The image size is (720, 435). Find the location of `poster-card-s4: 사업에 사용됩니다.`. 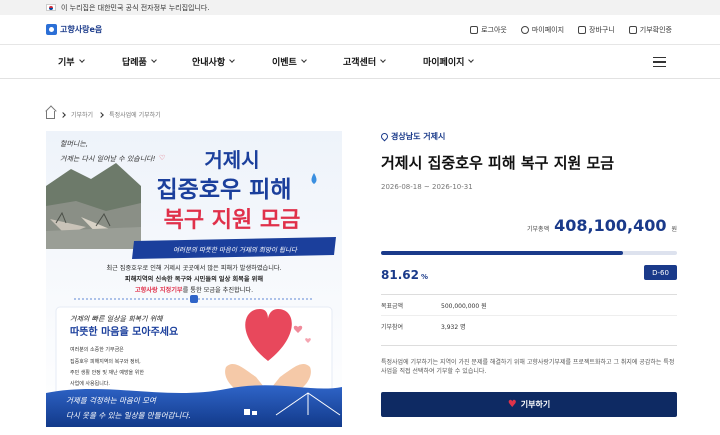

poster-card-s4: 사업에 사용됩니다. is located at coordinates (90, 383).